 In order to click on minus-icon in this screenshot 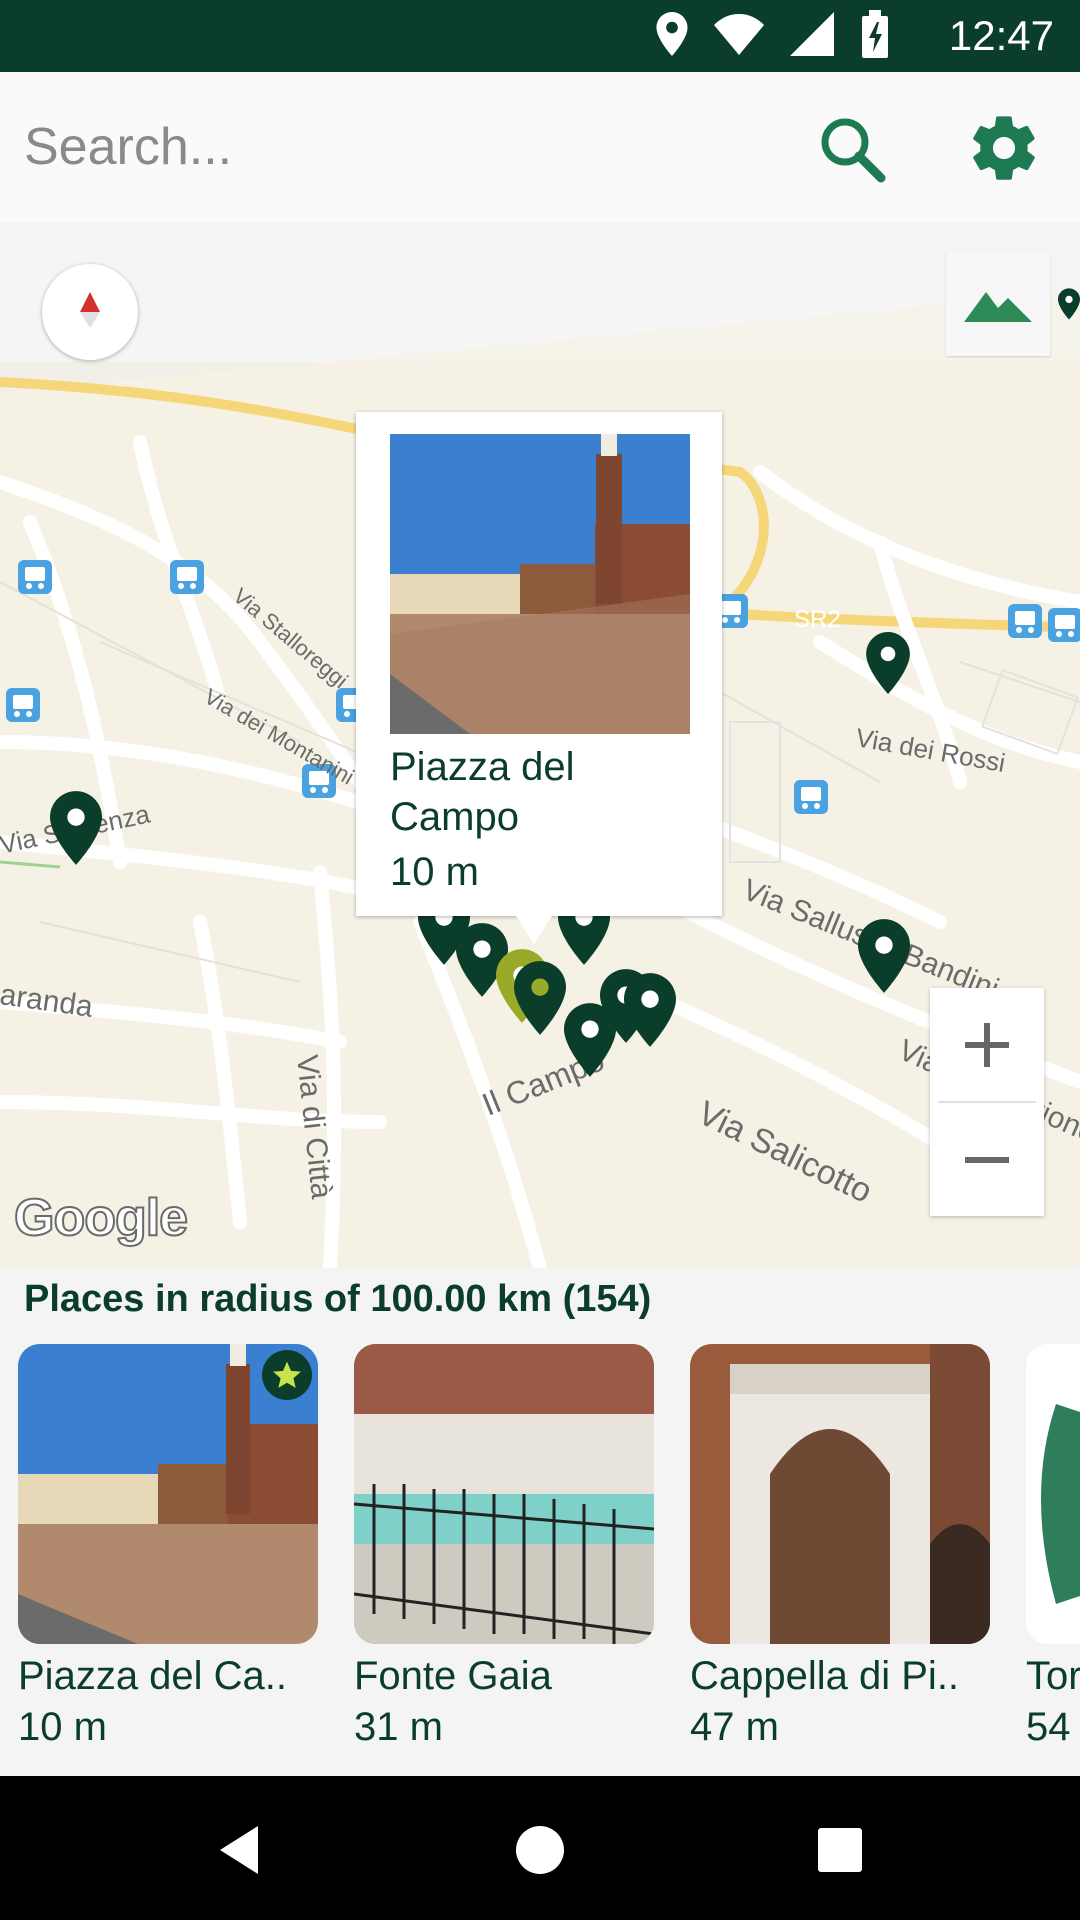, I will do `click(987, 1159)`.